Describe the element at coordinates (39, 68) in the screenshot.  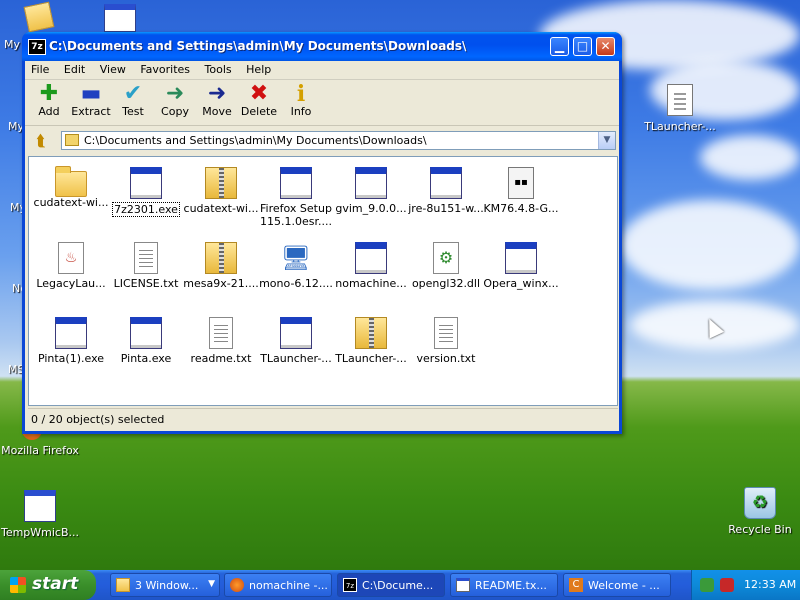
I see `menu-file: File` at that location.